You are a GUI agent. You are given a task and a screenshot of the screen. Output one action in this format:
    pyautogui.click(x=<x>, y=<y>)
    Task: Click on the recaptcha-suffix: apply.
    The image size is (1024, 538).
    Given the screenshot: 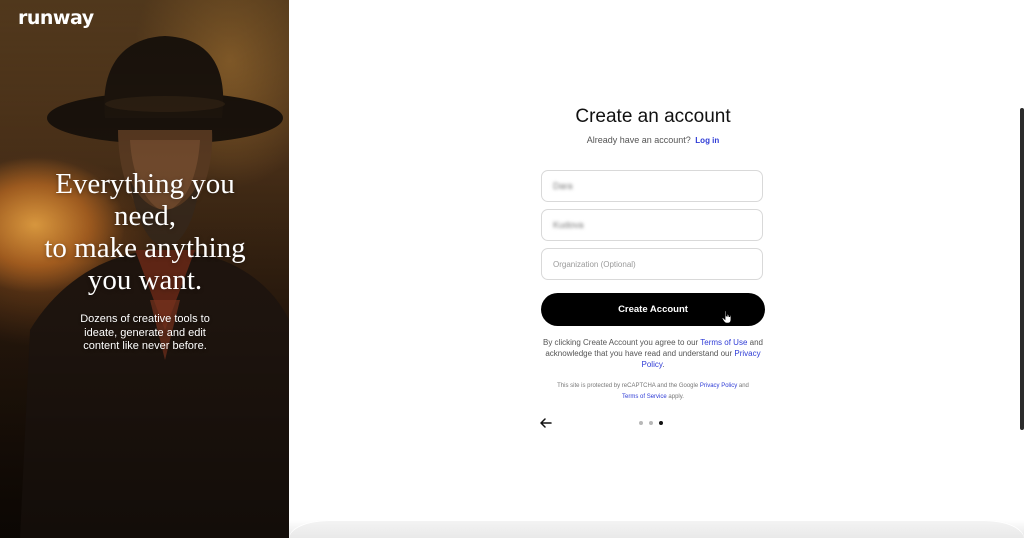 What is the action you would take?
    pyautogui.click(x=676, y=397)
    